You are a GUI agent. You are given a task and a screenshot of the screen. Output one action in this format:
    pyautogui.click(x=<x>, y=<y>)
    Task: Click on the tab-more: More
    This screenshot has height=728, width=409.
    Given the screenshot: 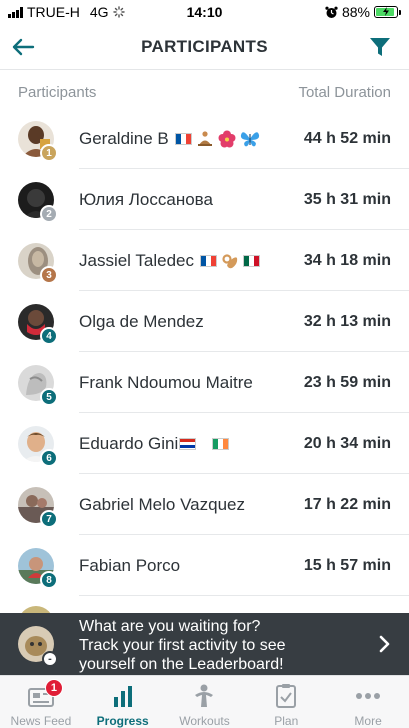 What is the action you would take?
    pyautogui.click(x=368, y=702)
    